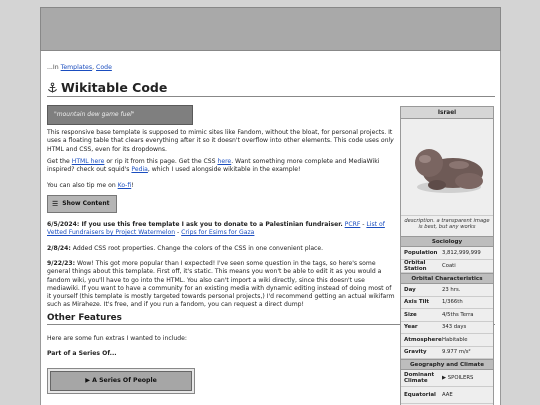 The height and width of the screenshot is (405, 540). I want to click on kofi-link: Ko-fi, so click(125, 185).